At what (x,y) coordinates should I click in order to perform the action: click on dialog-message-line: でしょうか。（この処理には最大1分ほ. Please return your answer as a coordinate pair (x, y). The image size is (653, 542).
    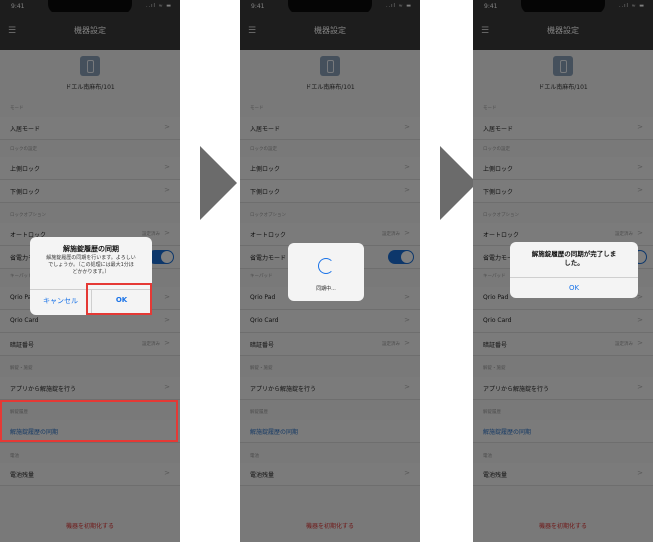
    Looking at the image, I should click on (91, 265).